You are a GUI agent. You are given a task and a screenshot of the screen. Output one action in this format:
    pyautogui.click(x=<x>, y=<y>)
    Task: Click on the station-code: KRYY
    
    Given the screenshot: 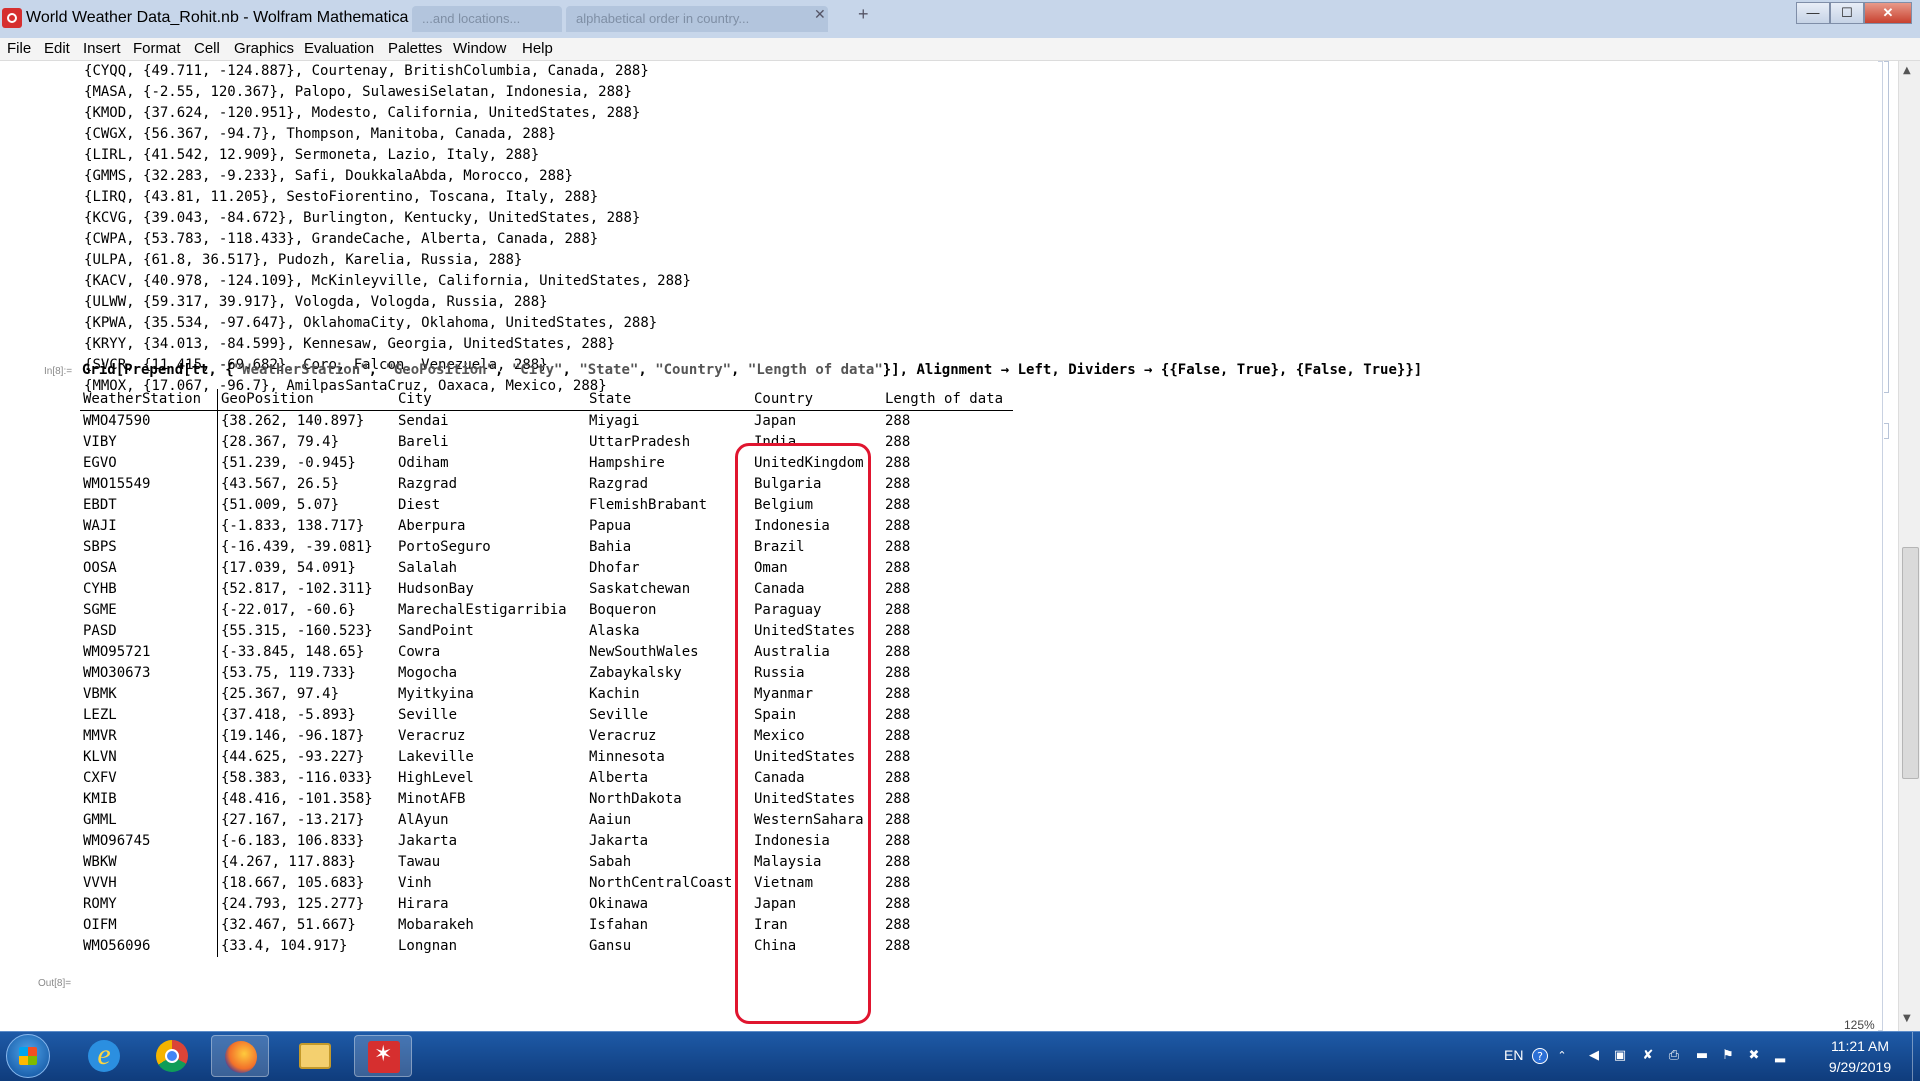 What is the action you would take?
    pyautogui.click(x=109, y=344)
    